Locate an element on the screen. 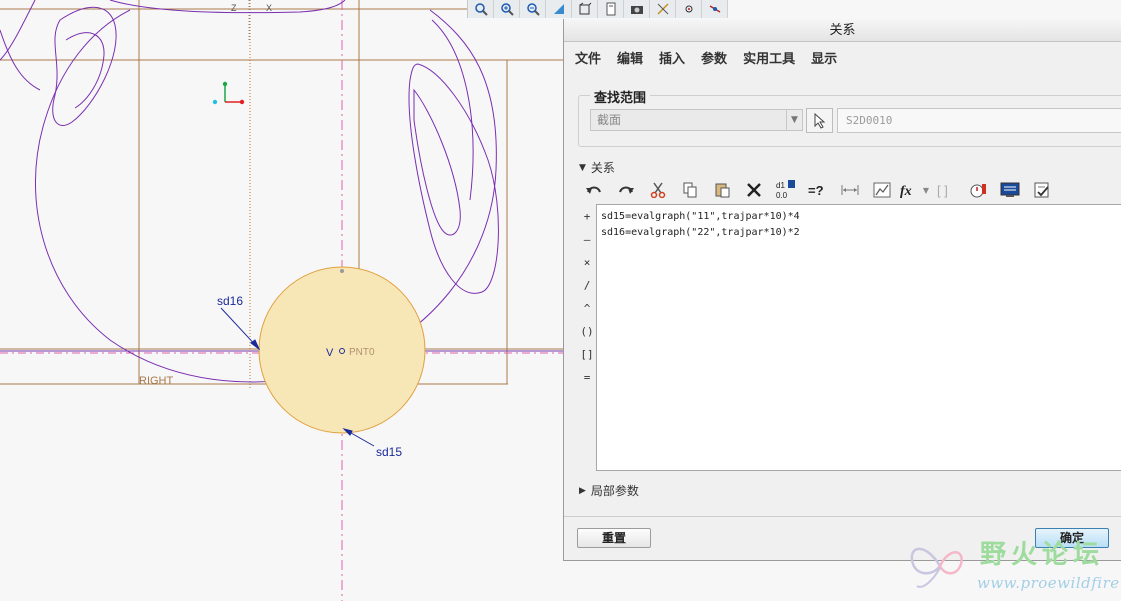  zoom-in-button is located at coordinates (507, 9).